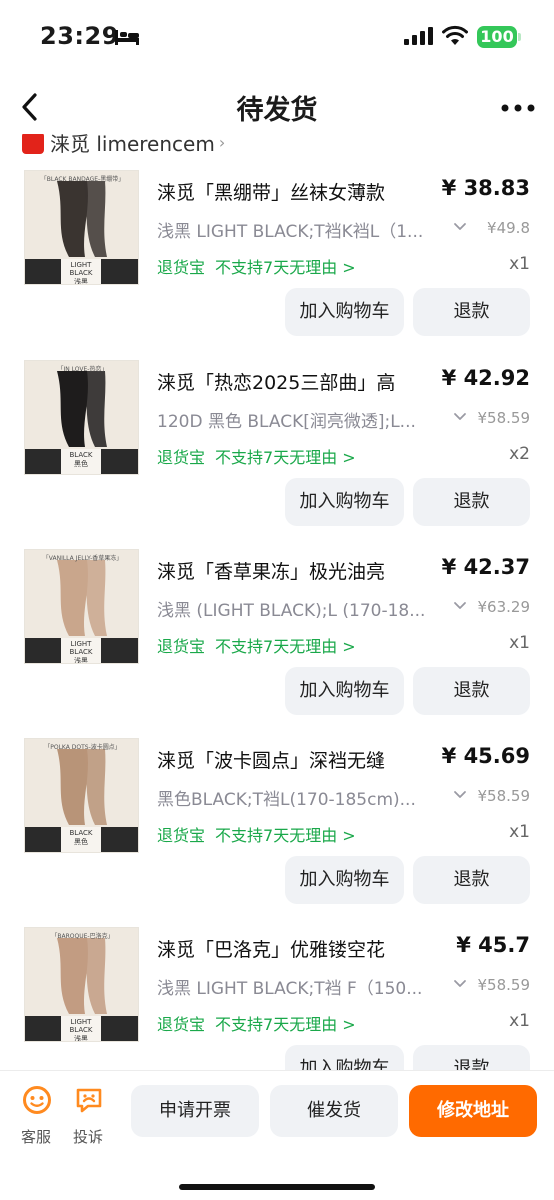 This screenshot has height=1200, width=554. What do you see at coordinates (473, 1111) in the screenshot?
I see `modify-address-button: 修改地址` at bounding box center [473, 1111].